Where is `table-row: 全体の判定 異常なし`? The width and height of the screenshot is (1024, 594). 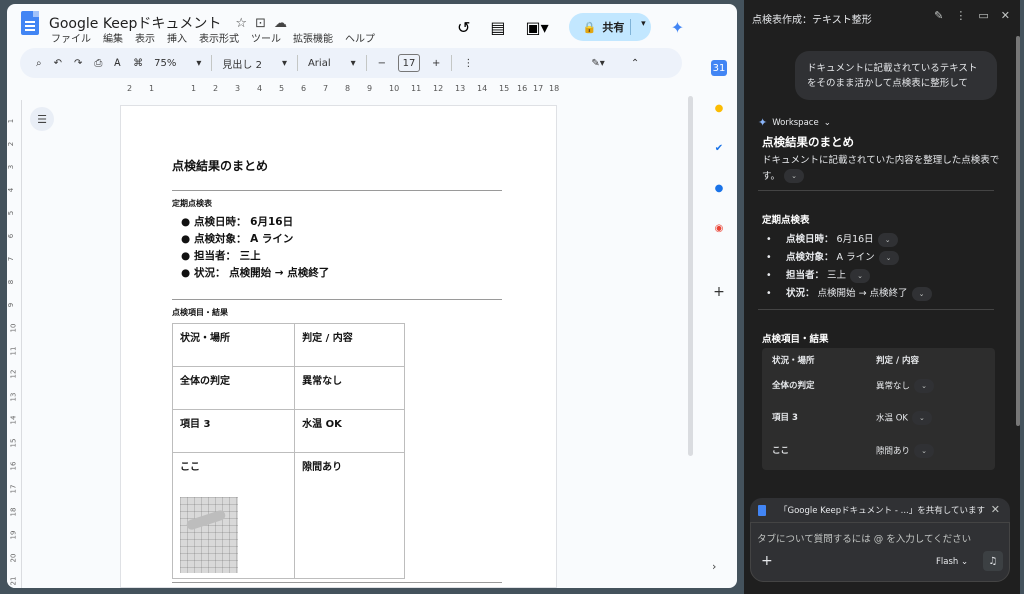
table-row: 全体の判定 異常なし is located at coordinates (288, 388).